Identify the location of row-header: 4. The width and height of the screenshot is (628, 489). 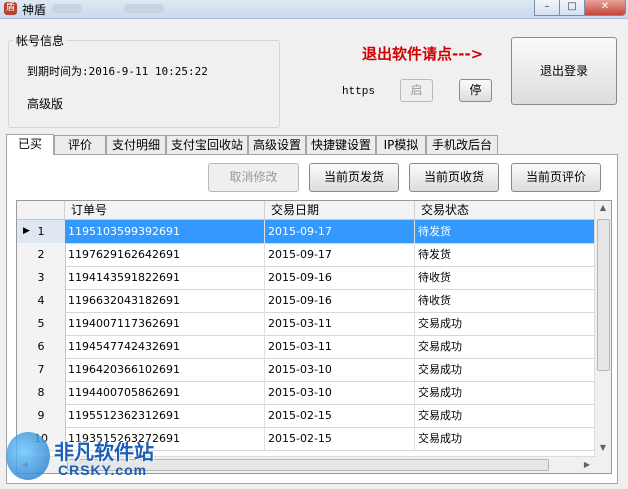
(41, 300).